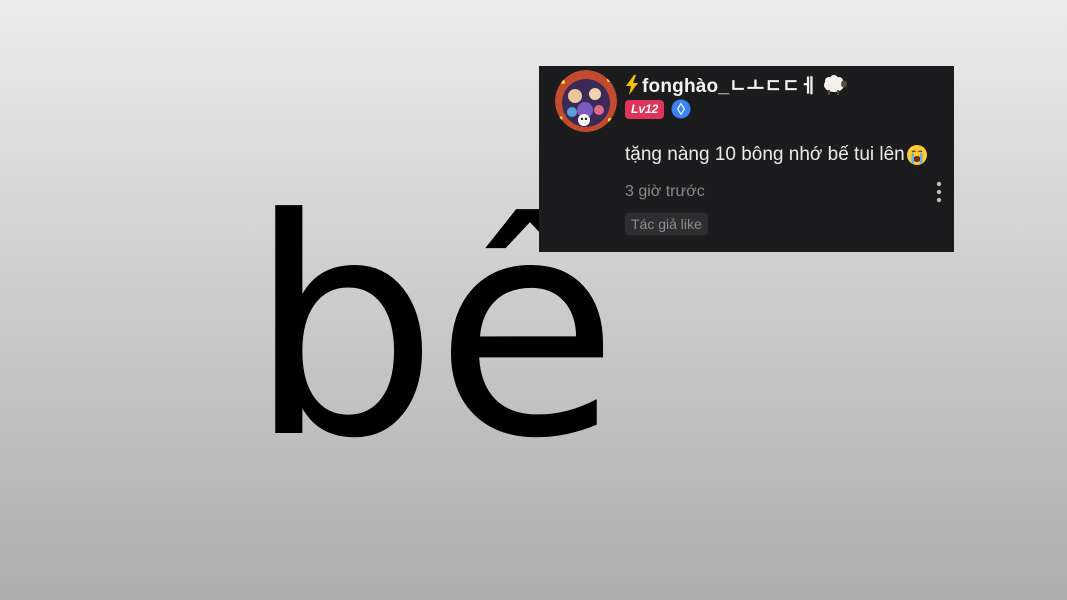 The height and width of the screenshot is (600, 1067). I want to click on verify-badge-icon, so click(681, 109).